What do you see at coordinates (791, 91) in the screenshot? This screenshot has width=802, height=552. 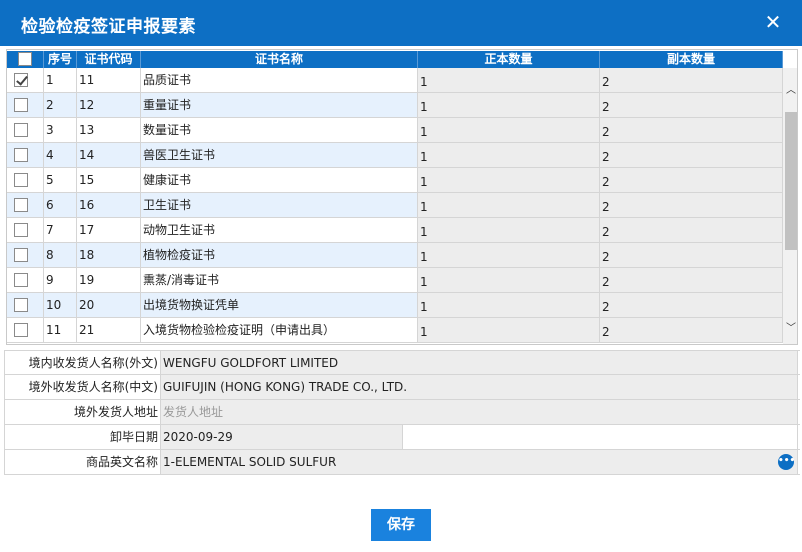 I see `scroll-up-icon: ︿` at bounding box center [791, 91].